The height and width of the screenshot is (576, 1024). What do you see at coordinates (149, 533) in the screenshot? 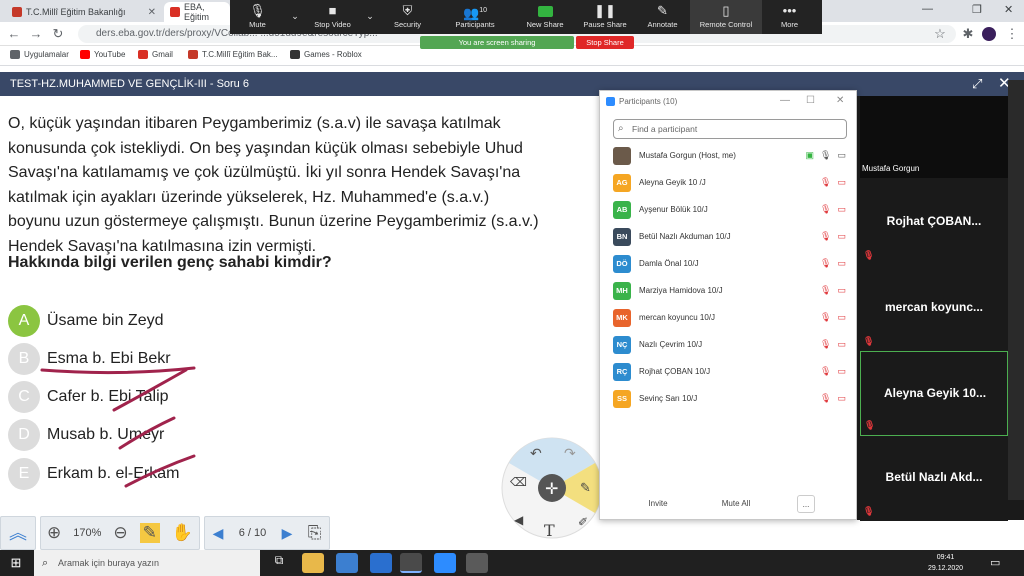
I see `pencil-icon: ✎` at bounding box center [149, 533].